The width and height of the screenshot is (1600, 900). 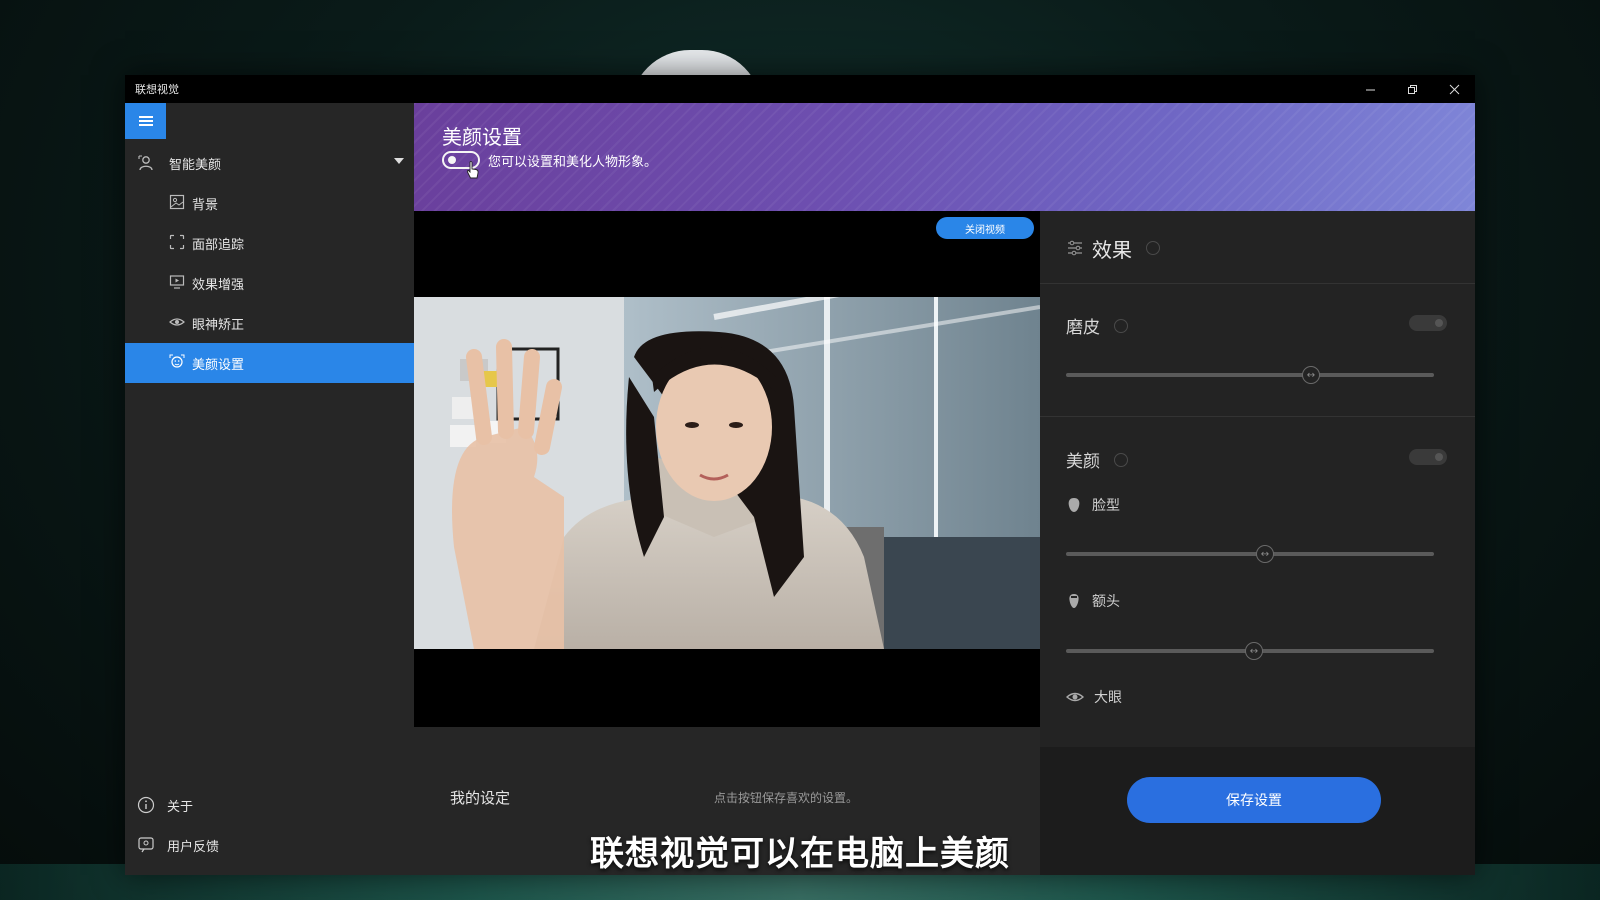 What do you see at coordinates (218, 325) in the screenshot?
I see `sidebar-item-label: 眼神矫正` at bounding box center [218, 325].